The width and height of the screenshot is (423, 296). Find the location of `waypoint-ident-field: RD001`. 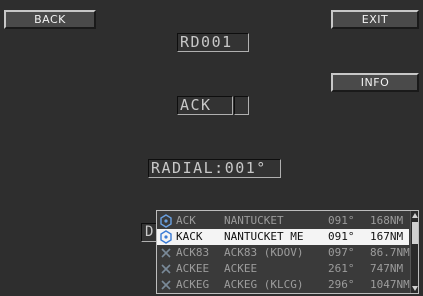

waypoint-ident-field: RD001 is located at coordinates (213, 42).